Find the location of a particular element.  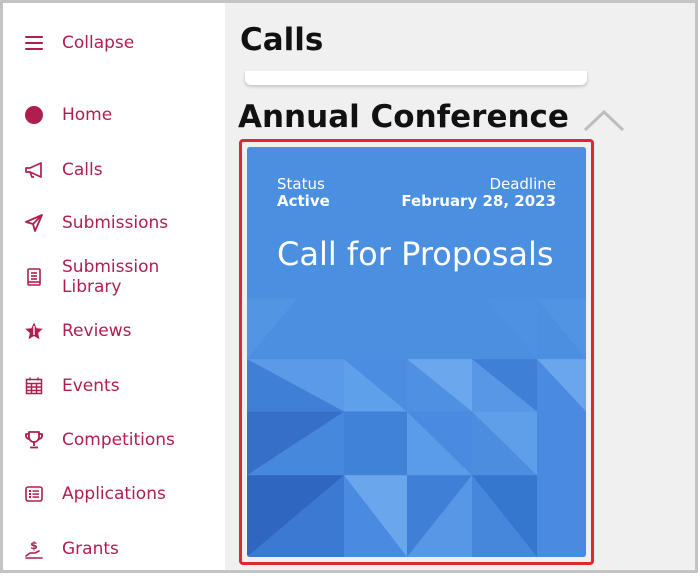

sidebar-item-label-line2: Library is located at coordinates (92, 287).